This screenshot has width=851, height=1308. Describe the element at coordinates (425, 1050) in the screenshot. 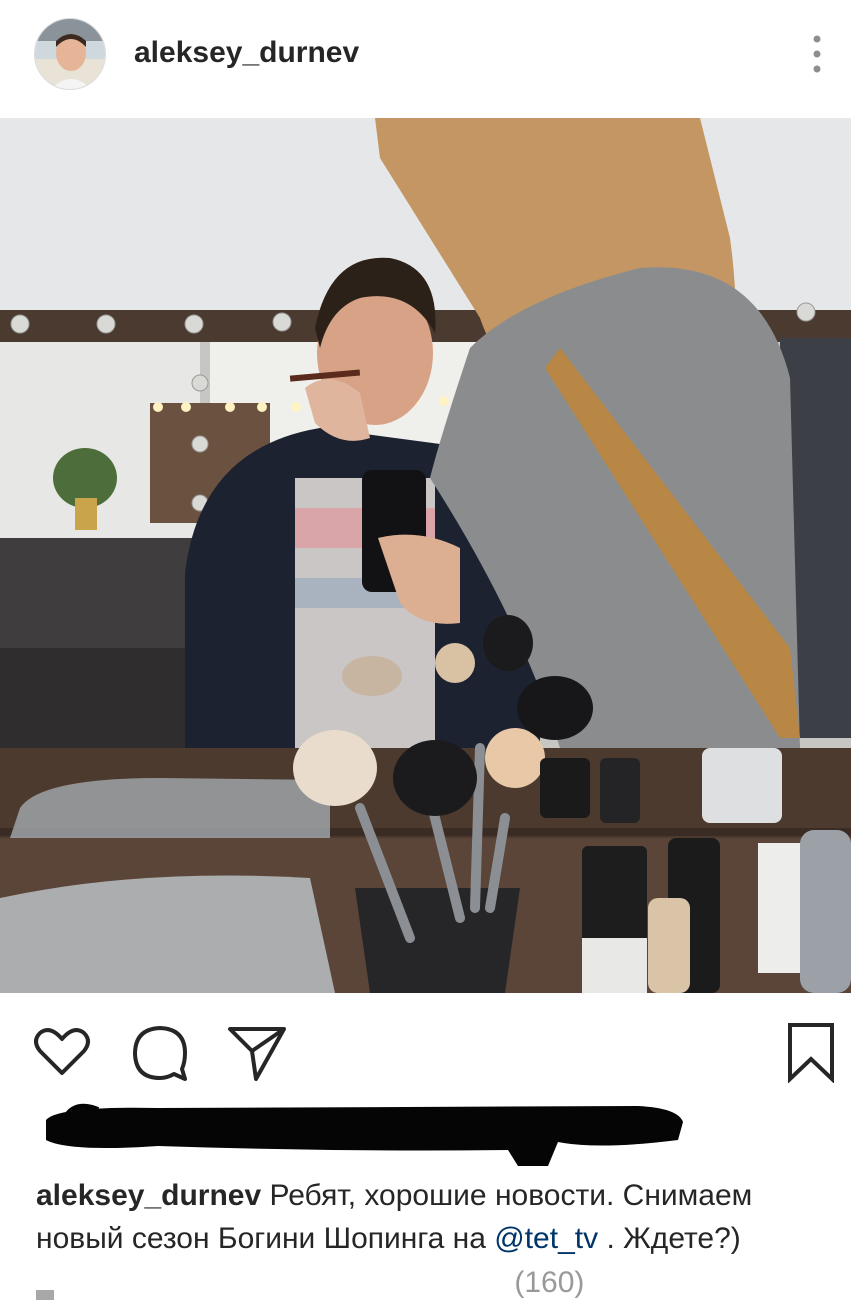

I see `action-bar` at that location.